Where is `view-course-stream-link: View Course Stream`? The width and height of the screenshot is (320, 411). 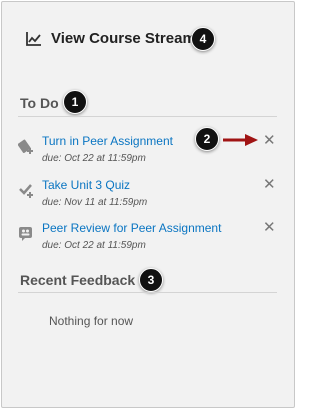
view-course-stream-link: View Course Stream is located at coordinates (111, 38).